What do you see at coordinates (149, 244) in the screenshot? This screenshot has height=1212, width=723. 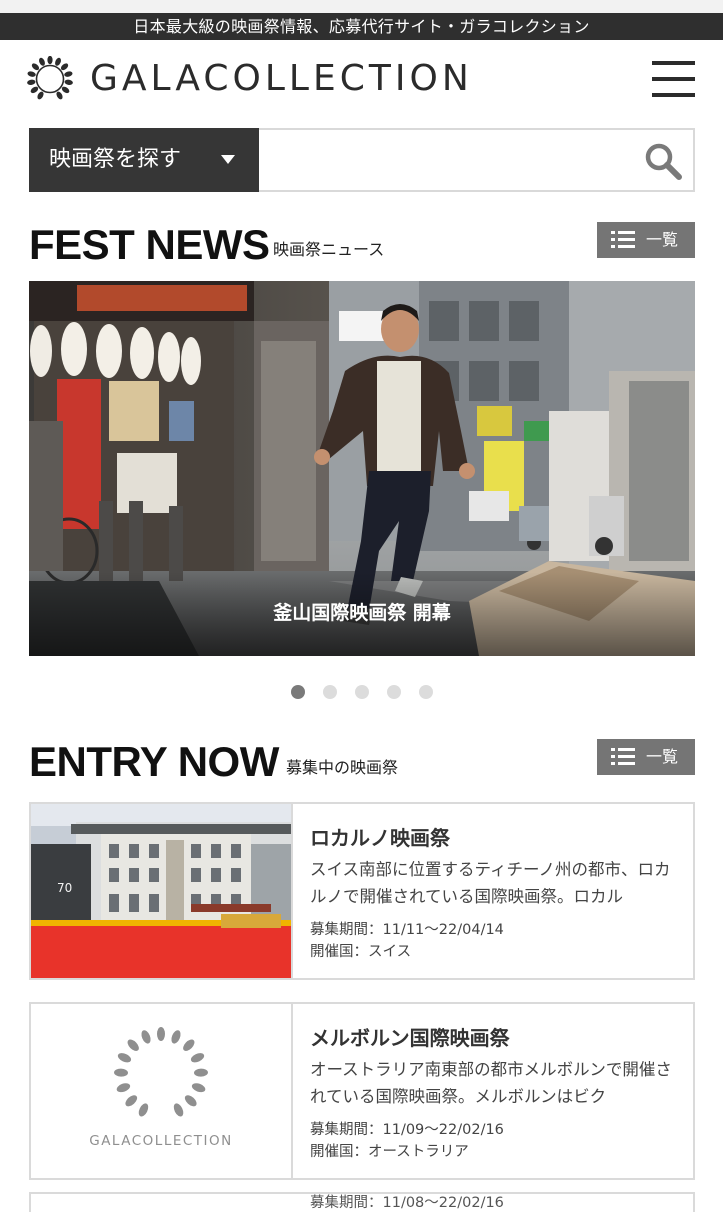 I see `fest-news-title: FEST NEWS` at bounding box center [149, 244].